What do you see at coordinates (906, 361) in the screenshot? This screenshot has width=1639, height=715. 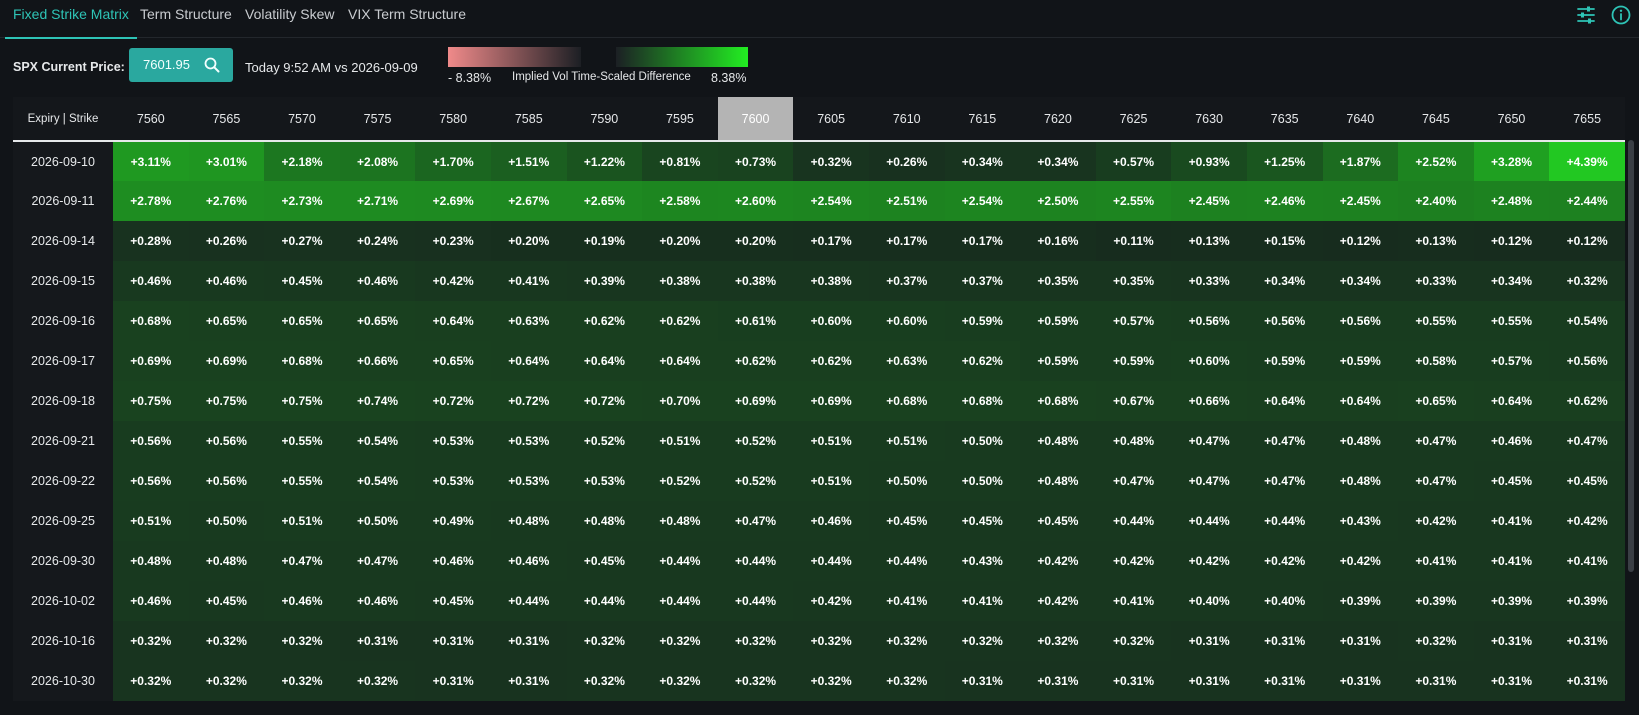 I see `matrix-cell: +0.63%` at bounding box center [906, 361].